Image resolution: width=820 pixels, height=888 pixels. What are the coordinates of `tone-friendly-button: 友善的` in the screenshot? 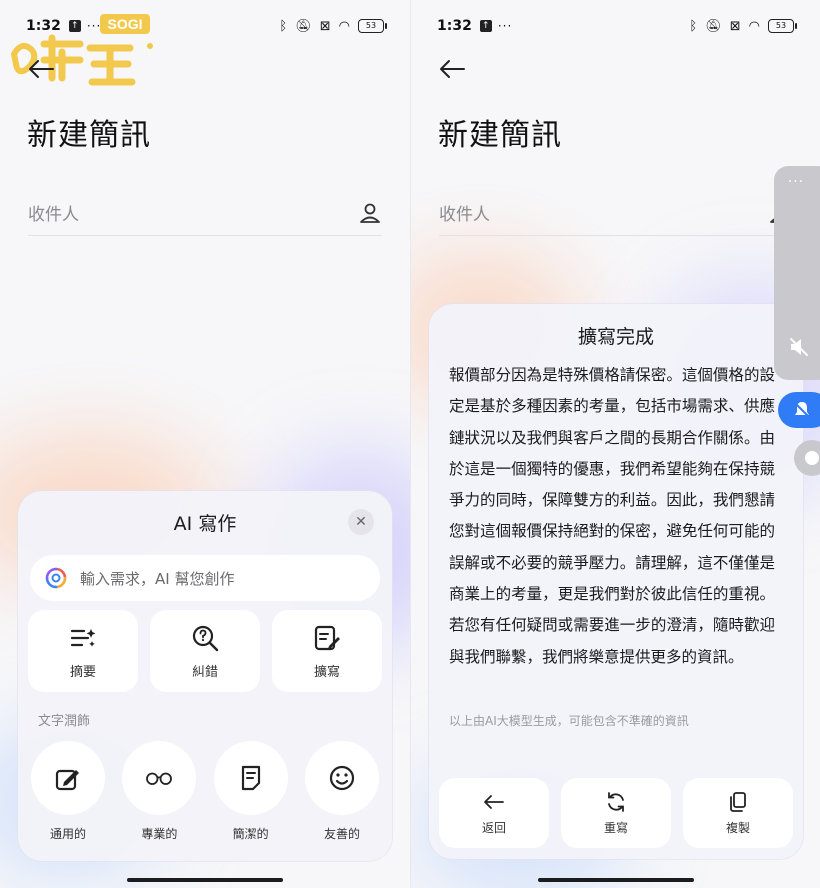 It's located at (342, 791).